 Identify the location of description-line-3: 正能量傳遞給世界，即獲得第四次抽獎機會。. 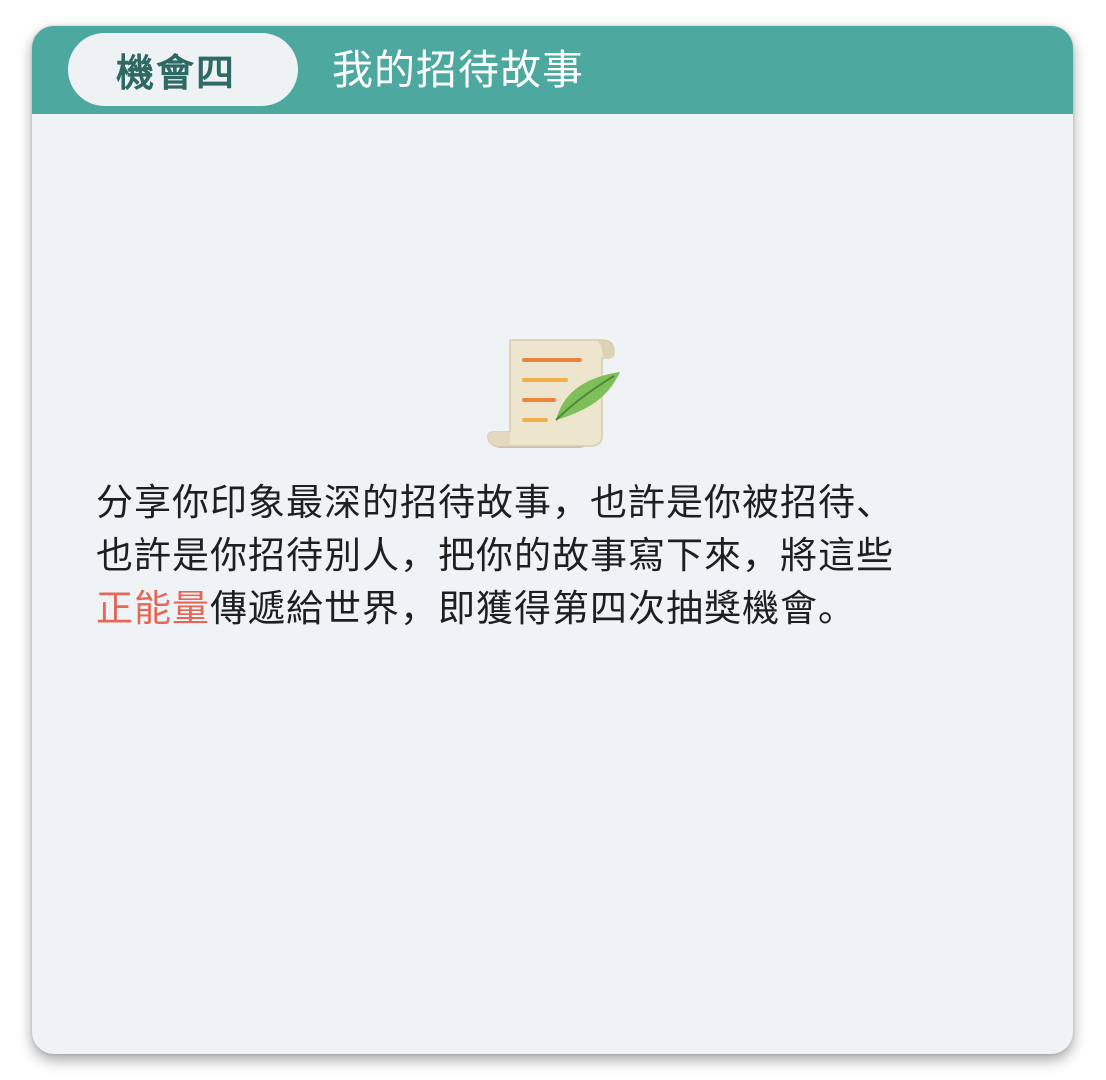
(556, 608).